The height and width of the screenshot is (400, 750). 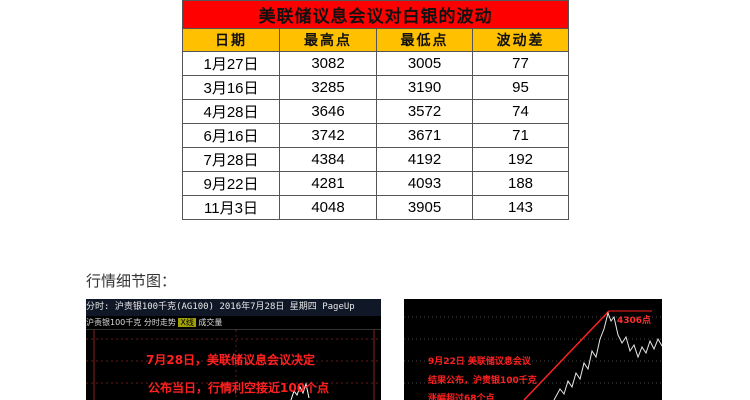 I want to click on table-row: 1月27日 3082 3005 77, so click(x=375, y=63).